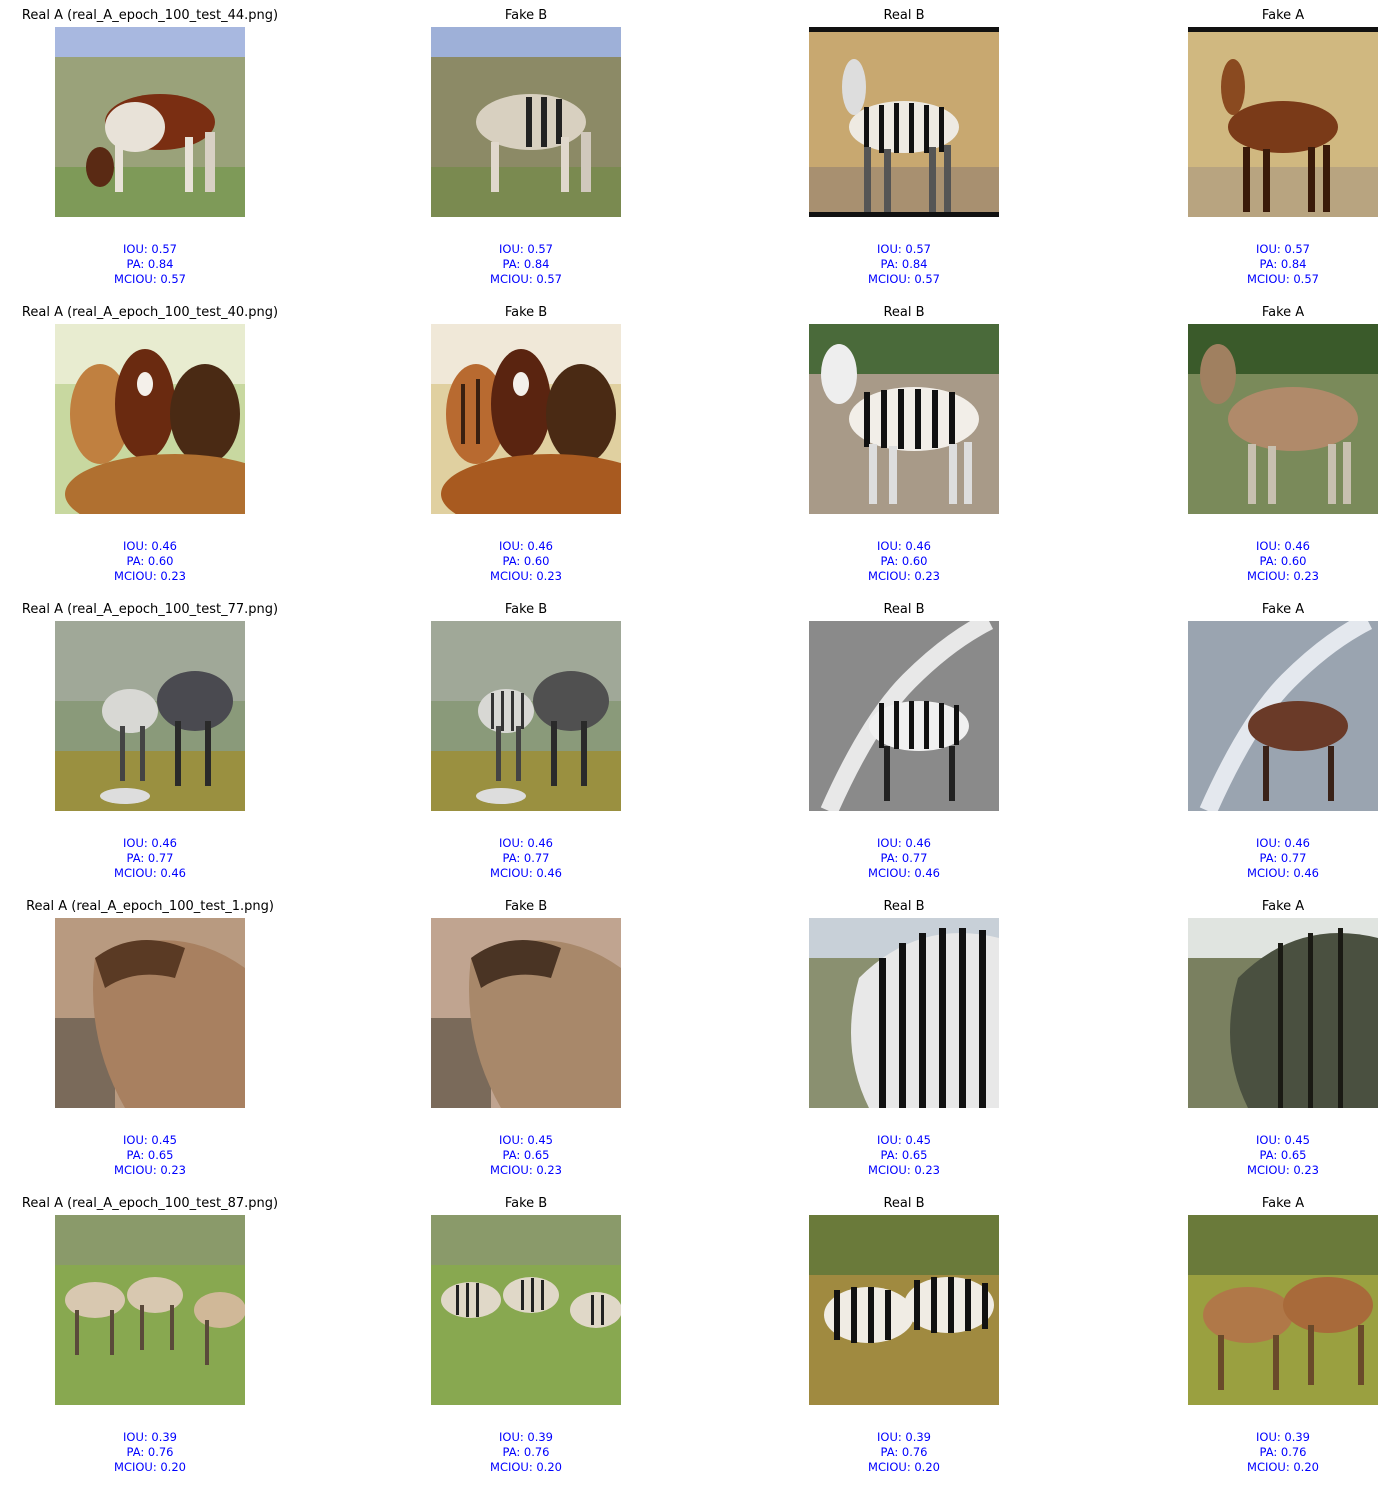 Image resolution: width=1388 pixels, height=1488 pixels. I want to click on panel-title: Real A (real_A_epoch_100_test_87.png), so click(150, 1203).